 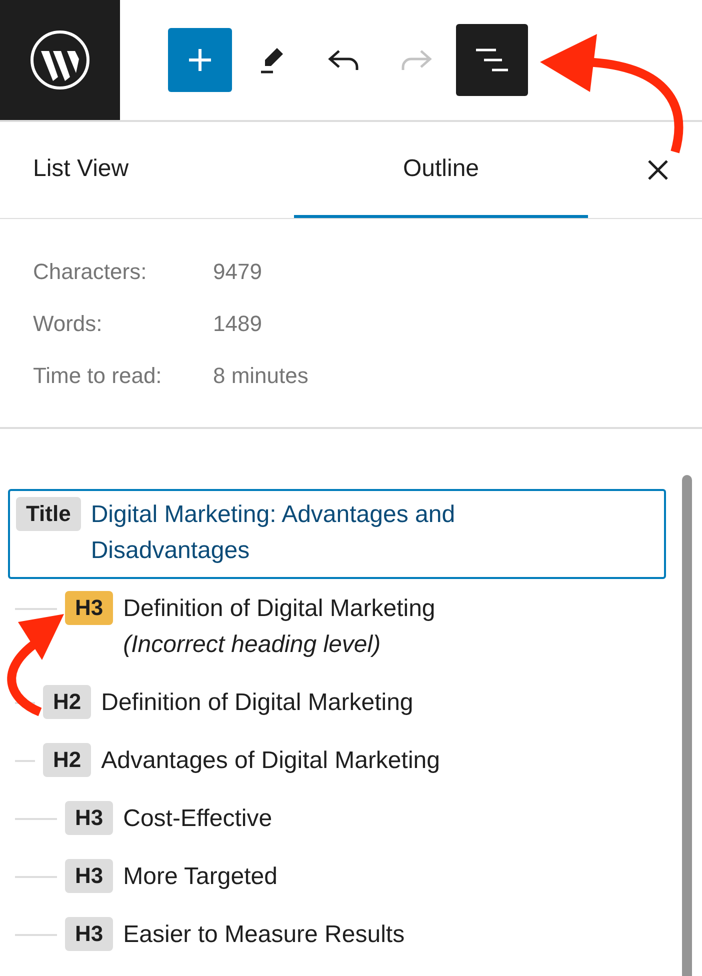 I want to click on wordpress-logo-icon, so click(x=60, y=60).